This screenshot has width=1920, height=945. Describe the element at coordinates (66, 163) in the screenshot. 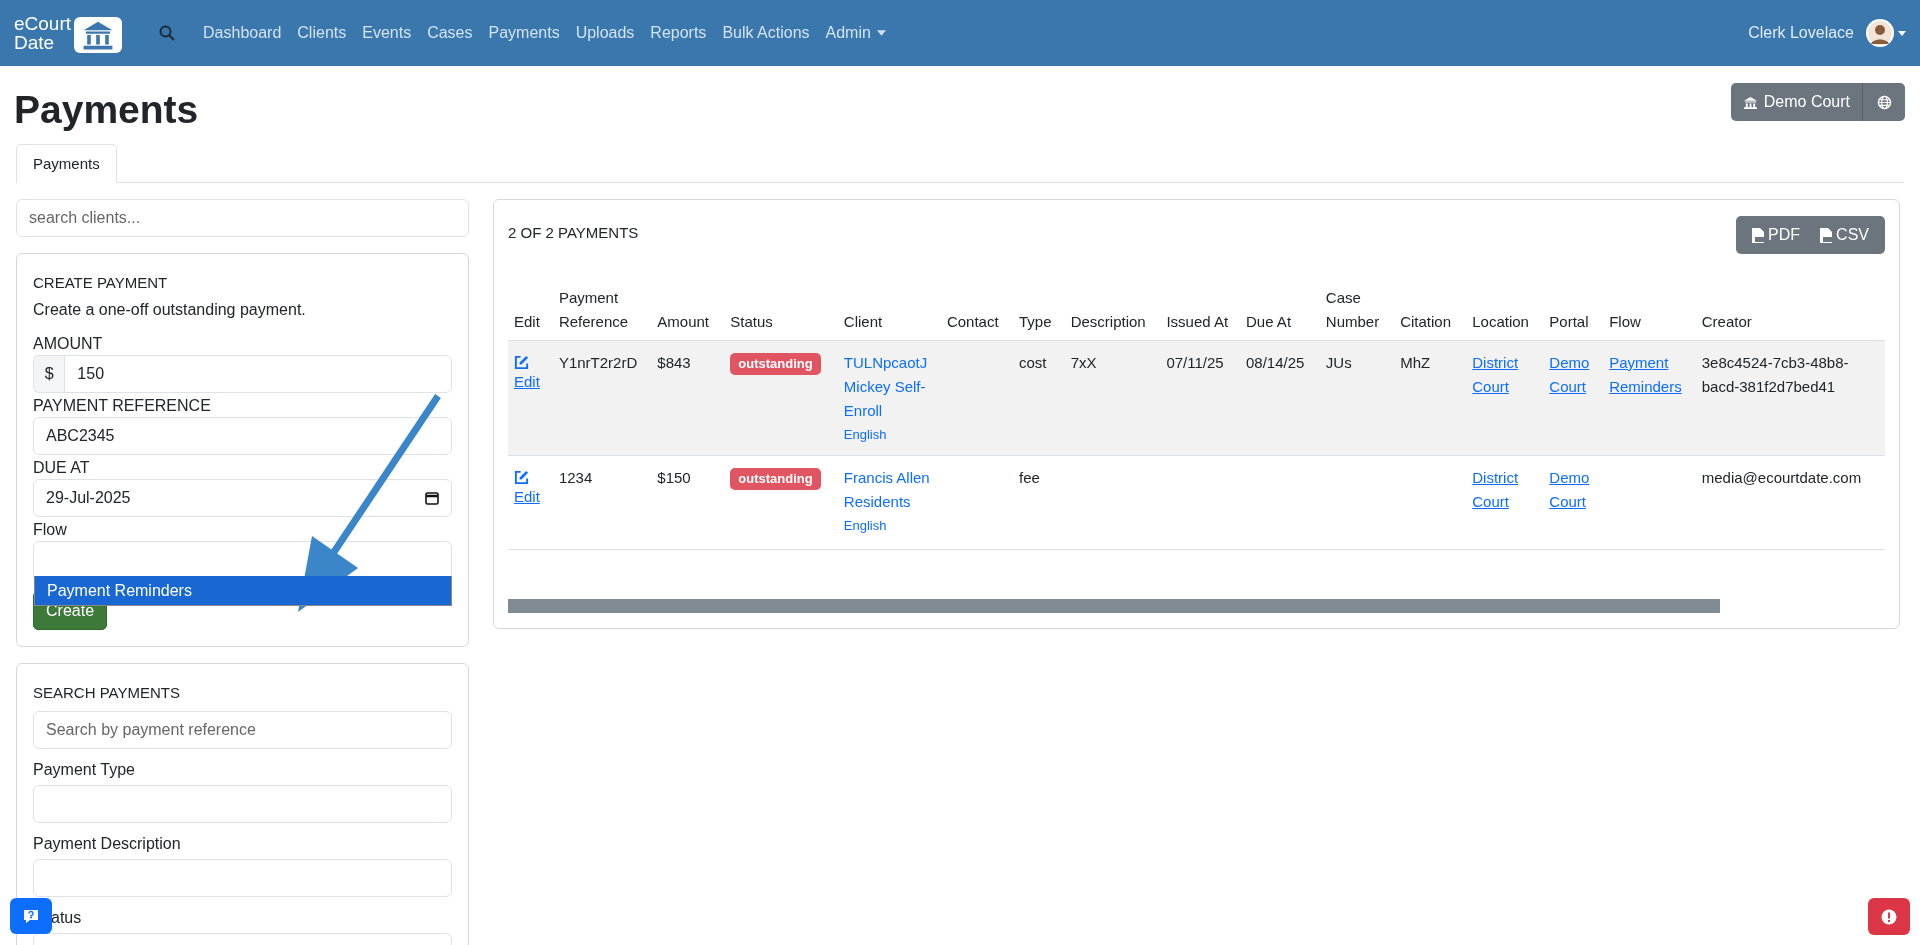

I see `tab: Payments` at that location.